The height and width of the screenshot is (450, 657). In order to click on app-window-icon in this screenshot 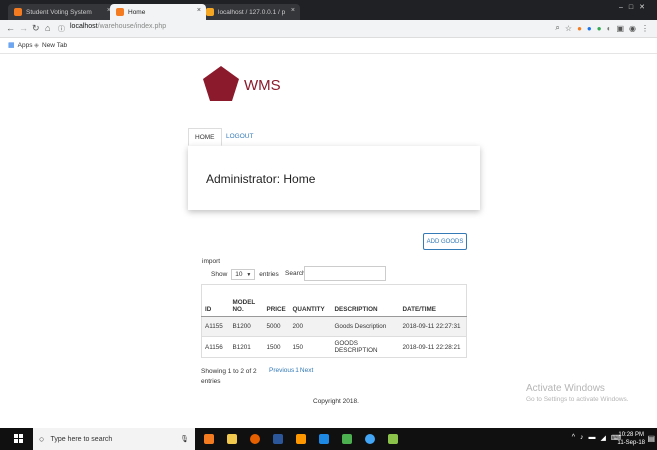, I will do `click(346, 439)`.